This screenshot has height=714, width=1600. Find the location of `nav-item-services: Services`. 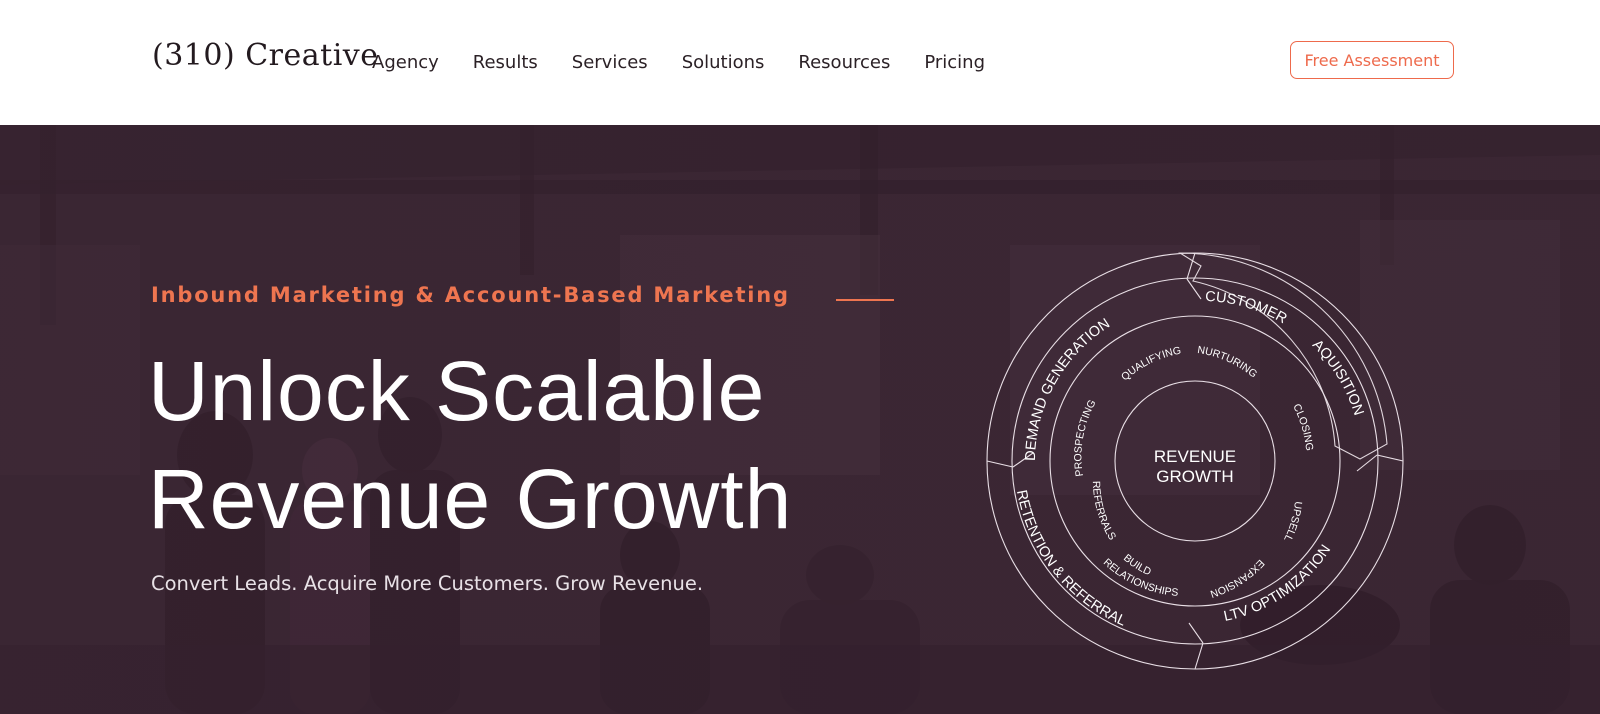

nav-item-services: Services is located at coordinates (610, 62).